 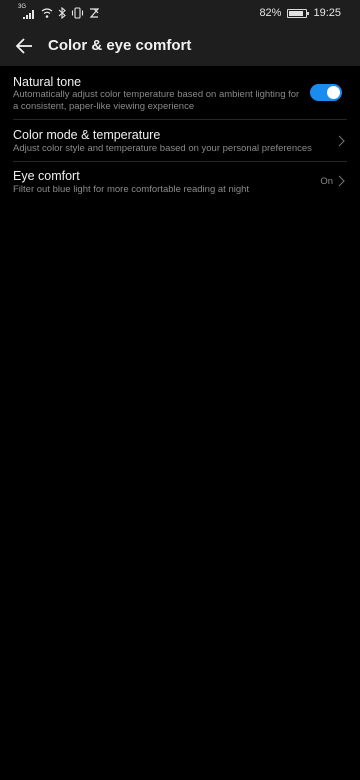 What do you see at coordinates (77, 13) in the screenshot?
I see `vibrate-icon` at bounding box center [77, 13].